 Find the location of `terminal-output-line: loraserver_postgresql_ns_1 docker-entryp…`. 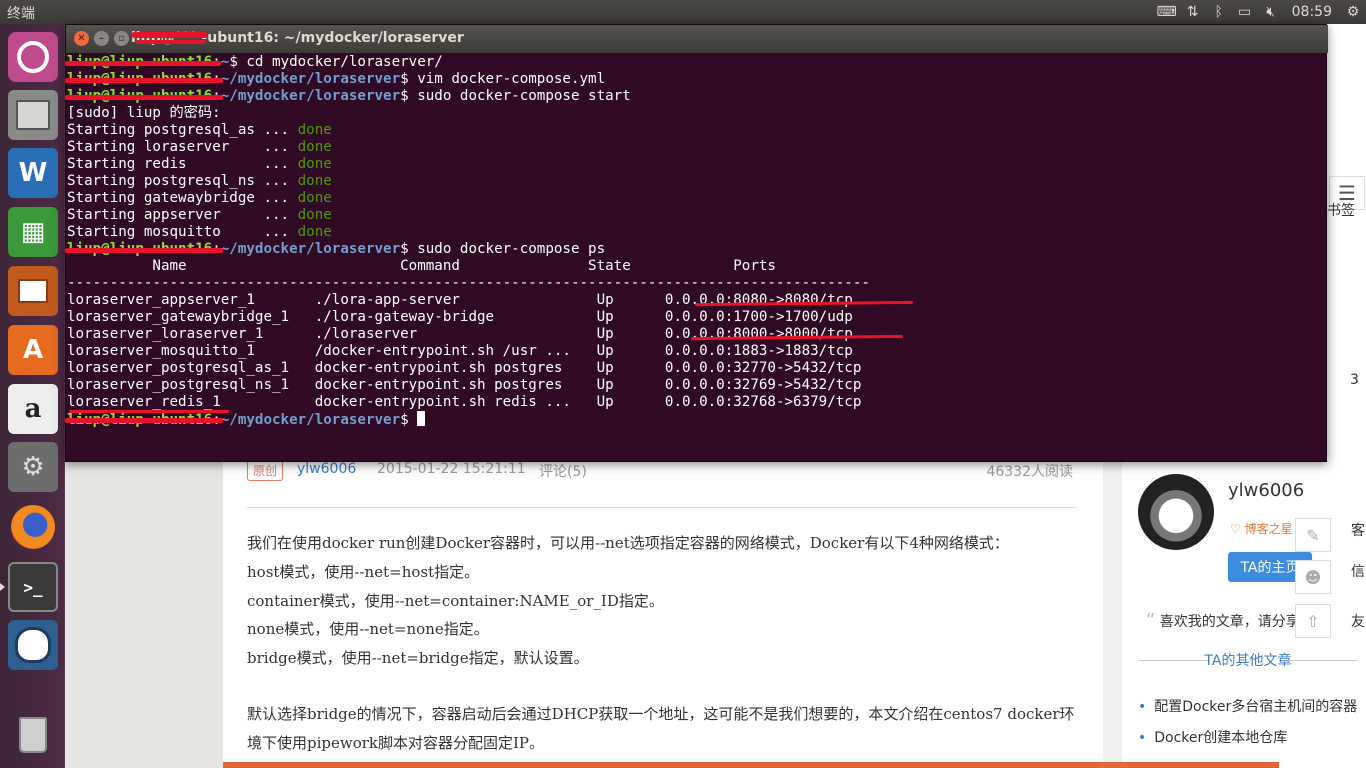

terminal-output-line: loraserver_postgresql_ns_1 docker-entryp… is located at coordinates (464, 385).